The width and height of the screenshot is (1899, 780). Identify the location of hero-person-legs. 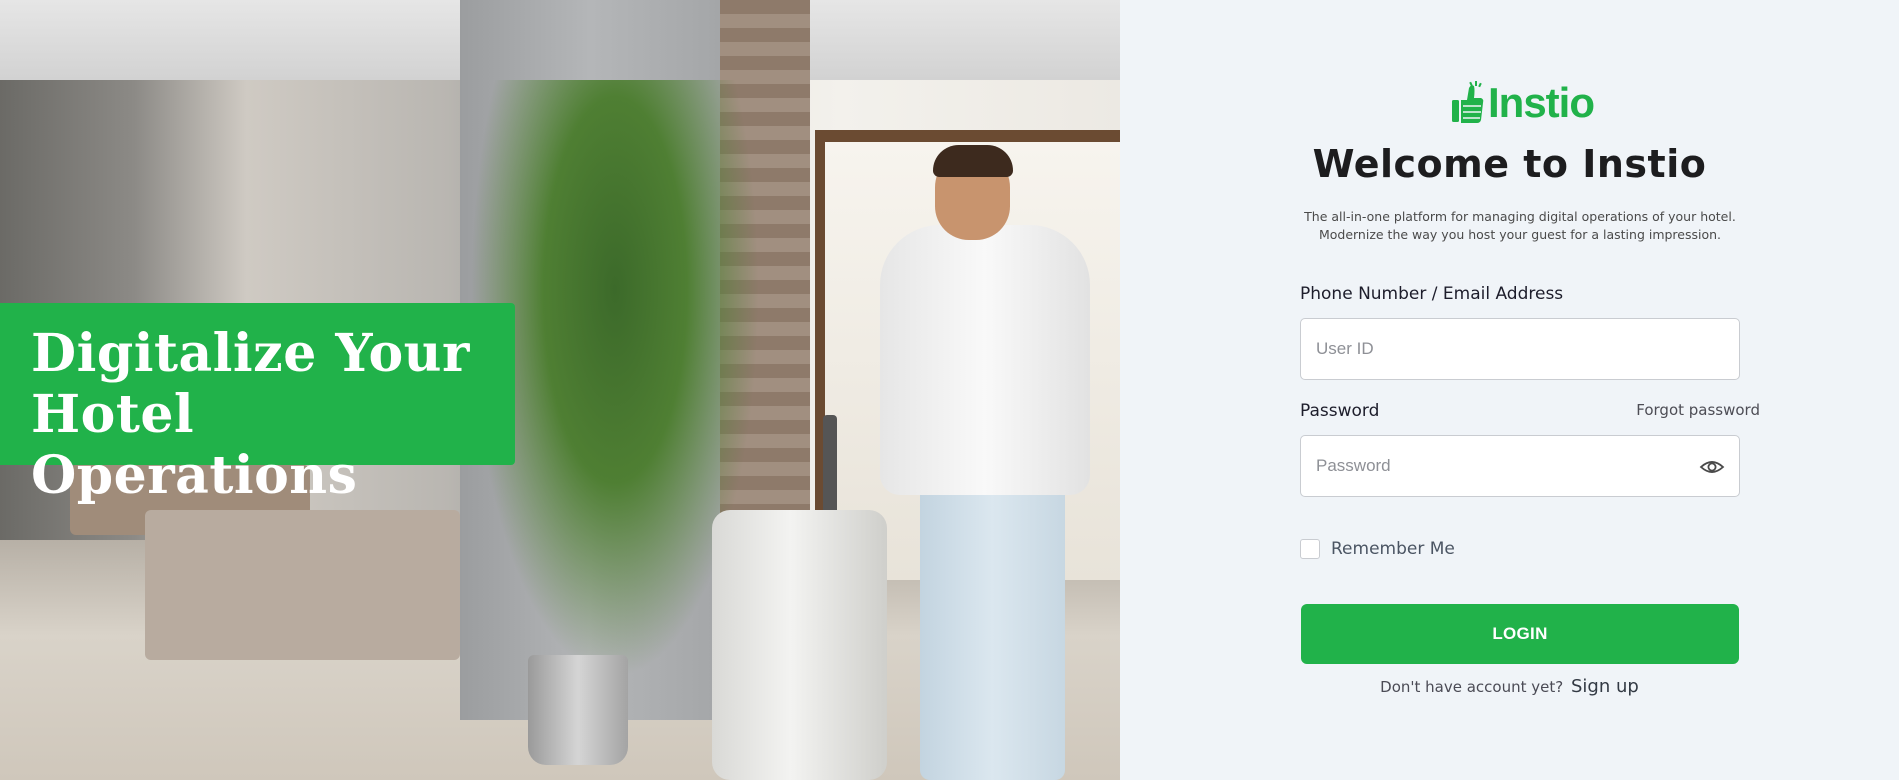
(992, 630).